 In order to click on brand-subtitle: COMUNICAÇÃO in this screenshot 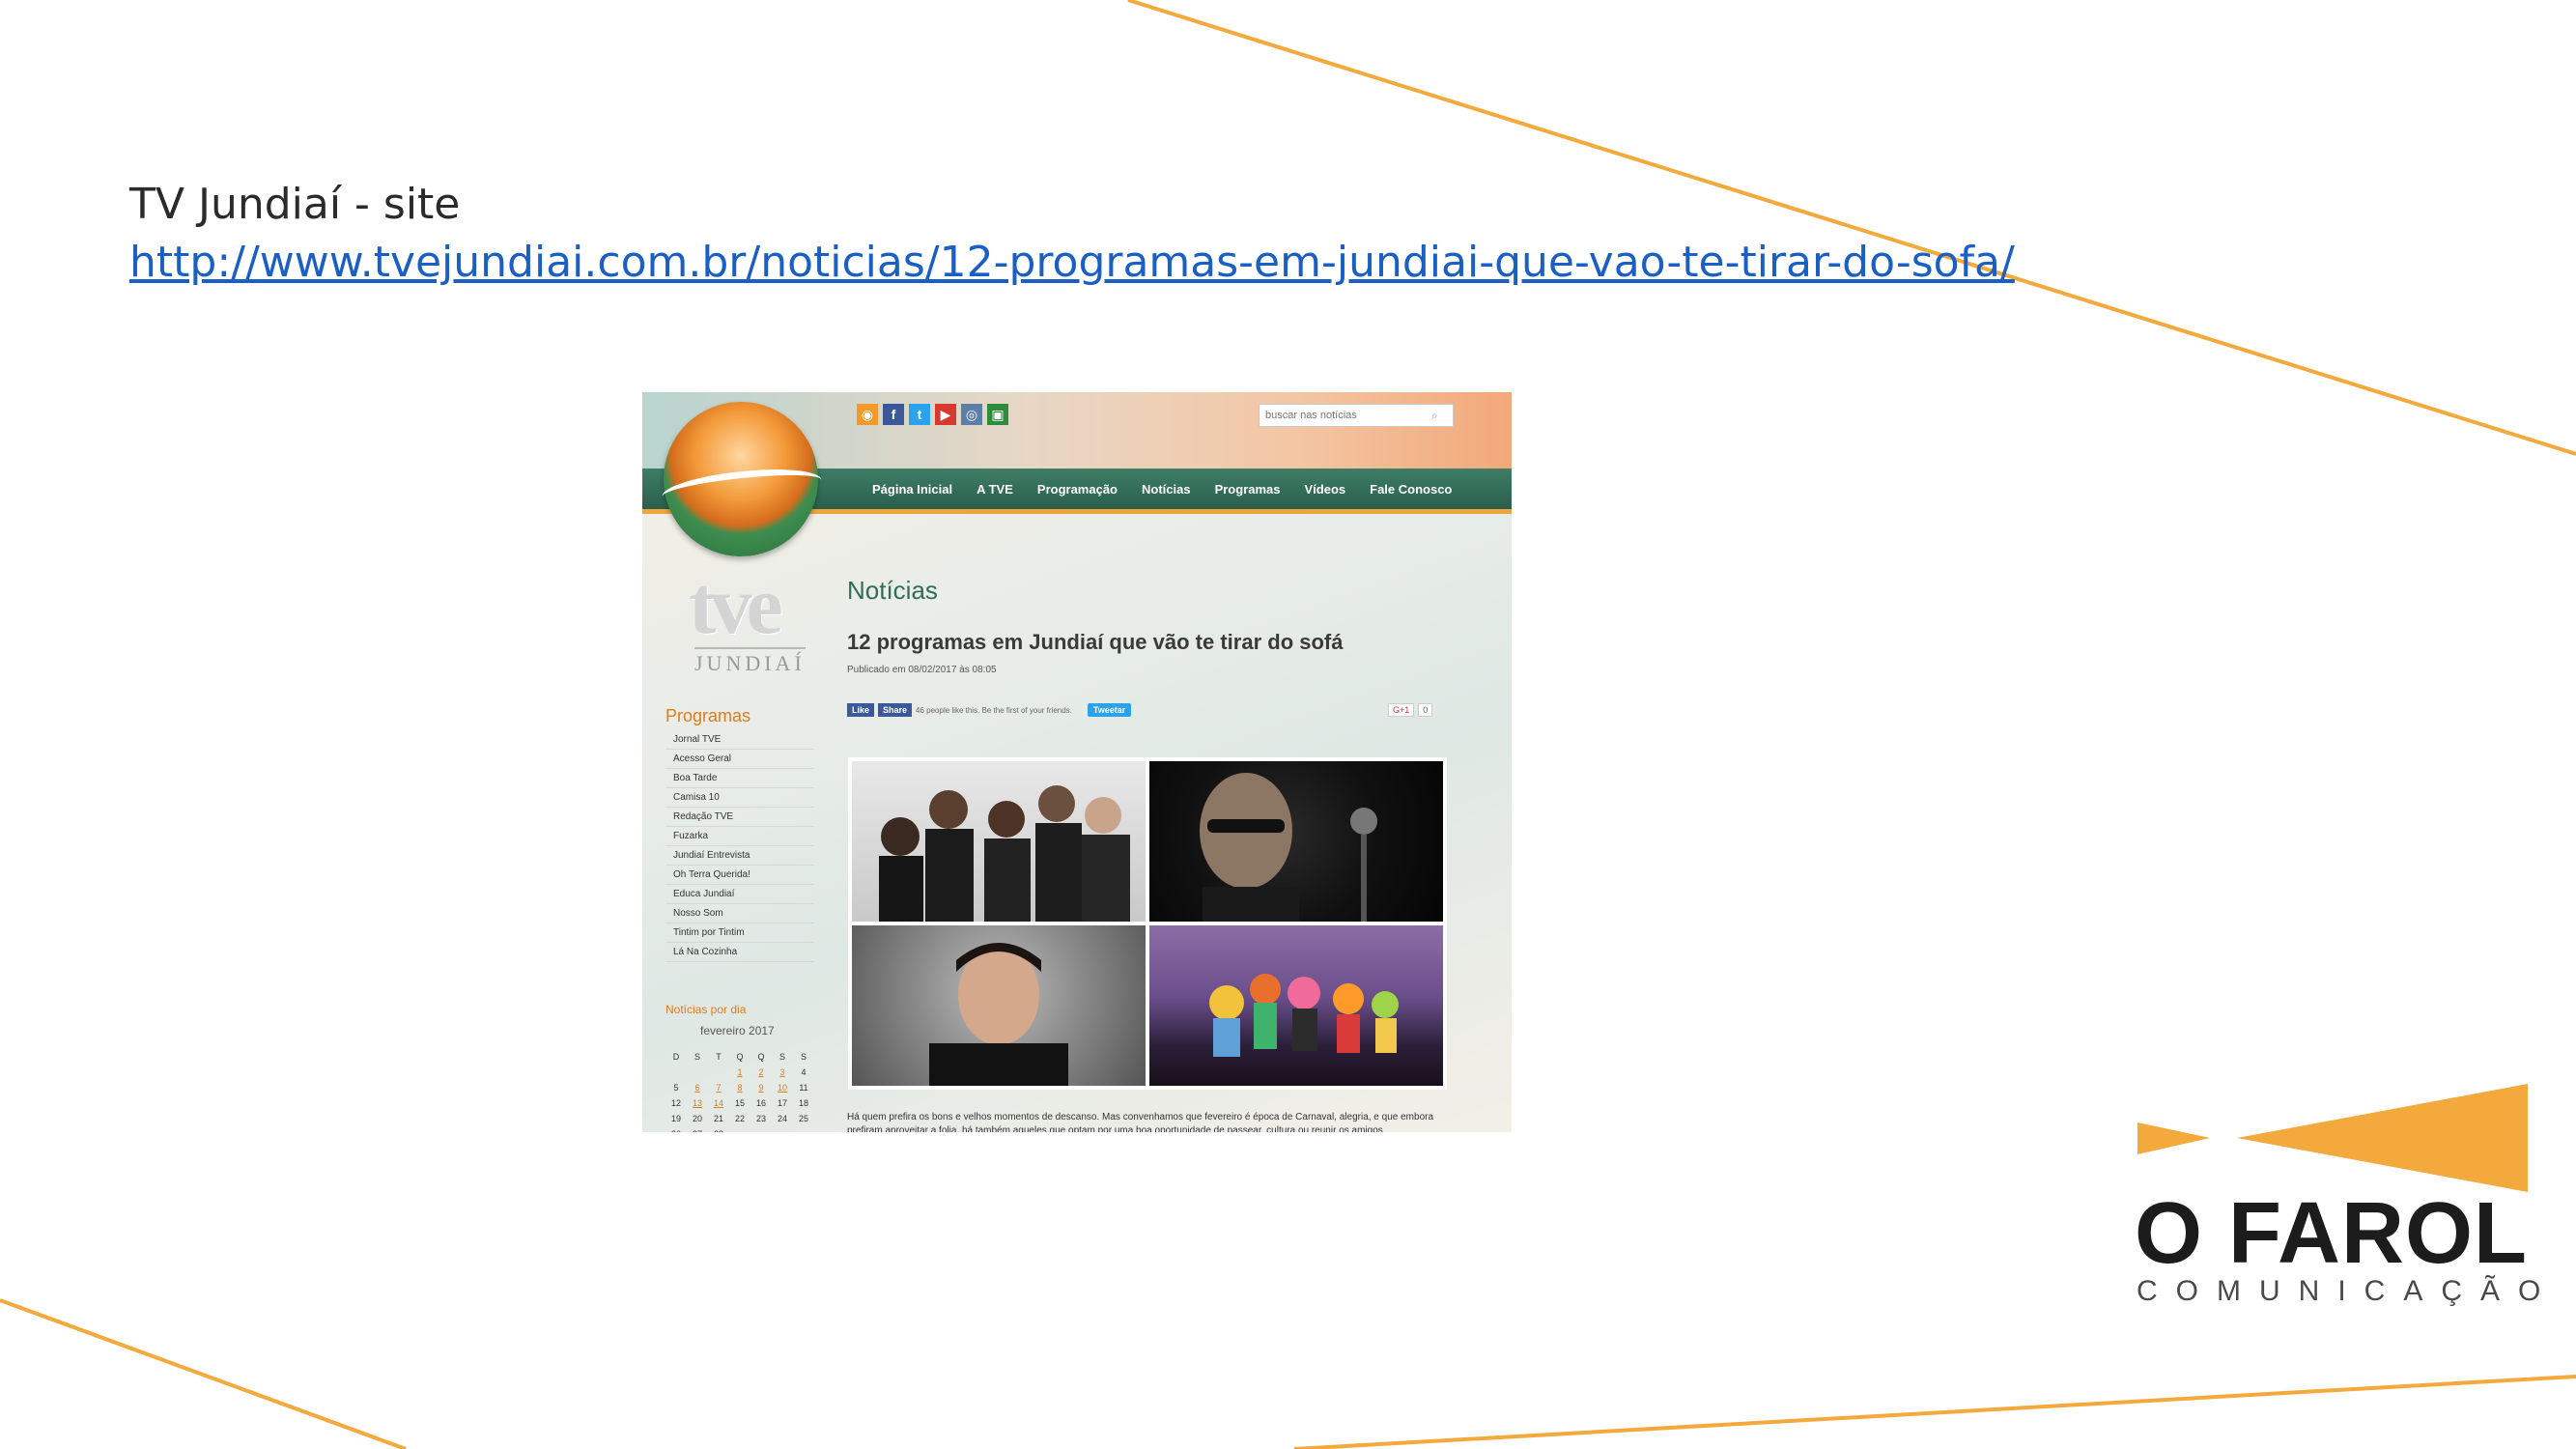, I will do `click(2348, 1291)`.